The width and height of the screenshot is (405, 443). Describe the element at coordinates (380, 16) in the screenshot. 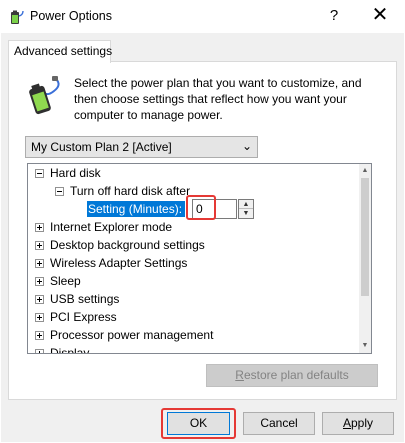

I see `close-button: ✕` at that location.